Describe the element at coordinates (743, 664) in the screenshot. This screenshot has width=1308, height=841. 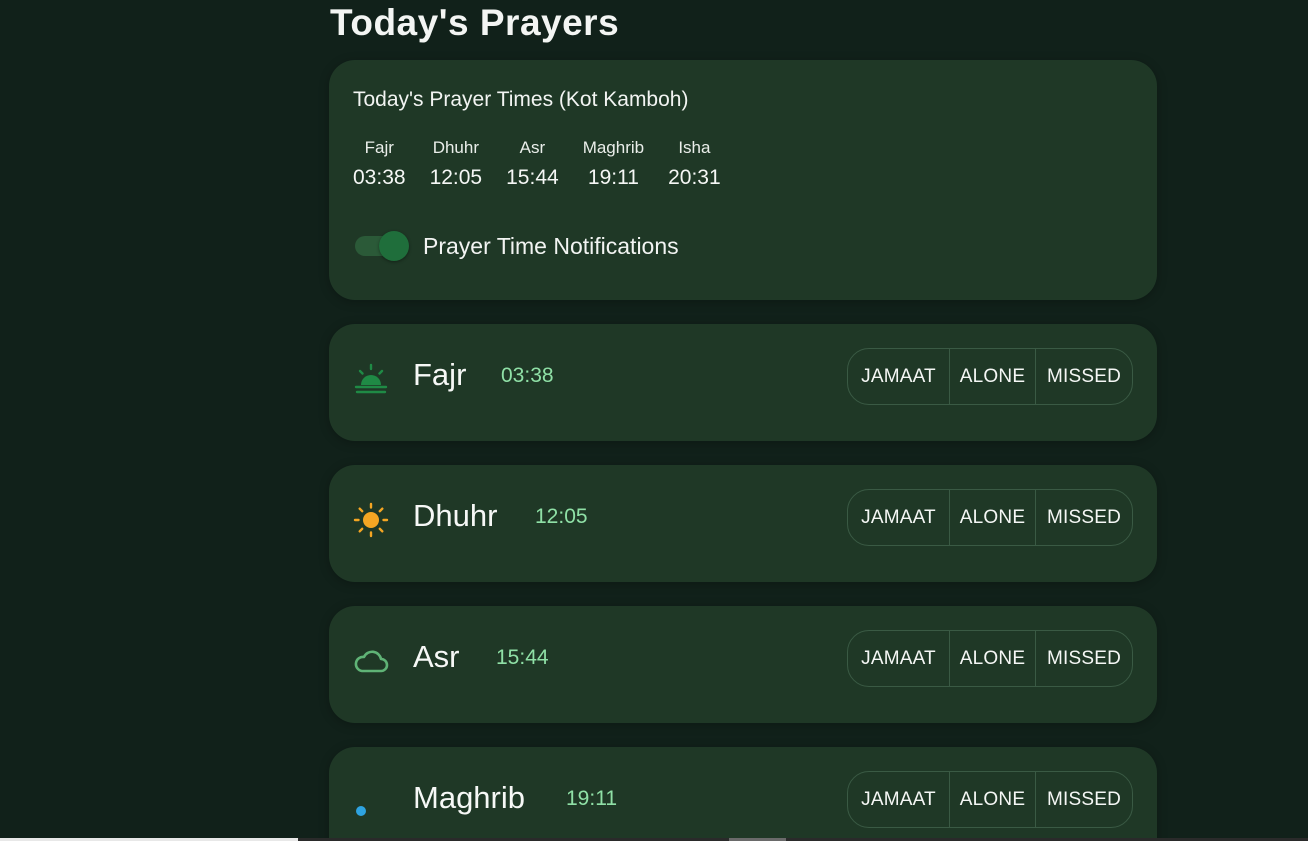
I see `prayer-card-asr: Asr 15:44 JAMAAT ALONE MISSED` at that location.